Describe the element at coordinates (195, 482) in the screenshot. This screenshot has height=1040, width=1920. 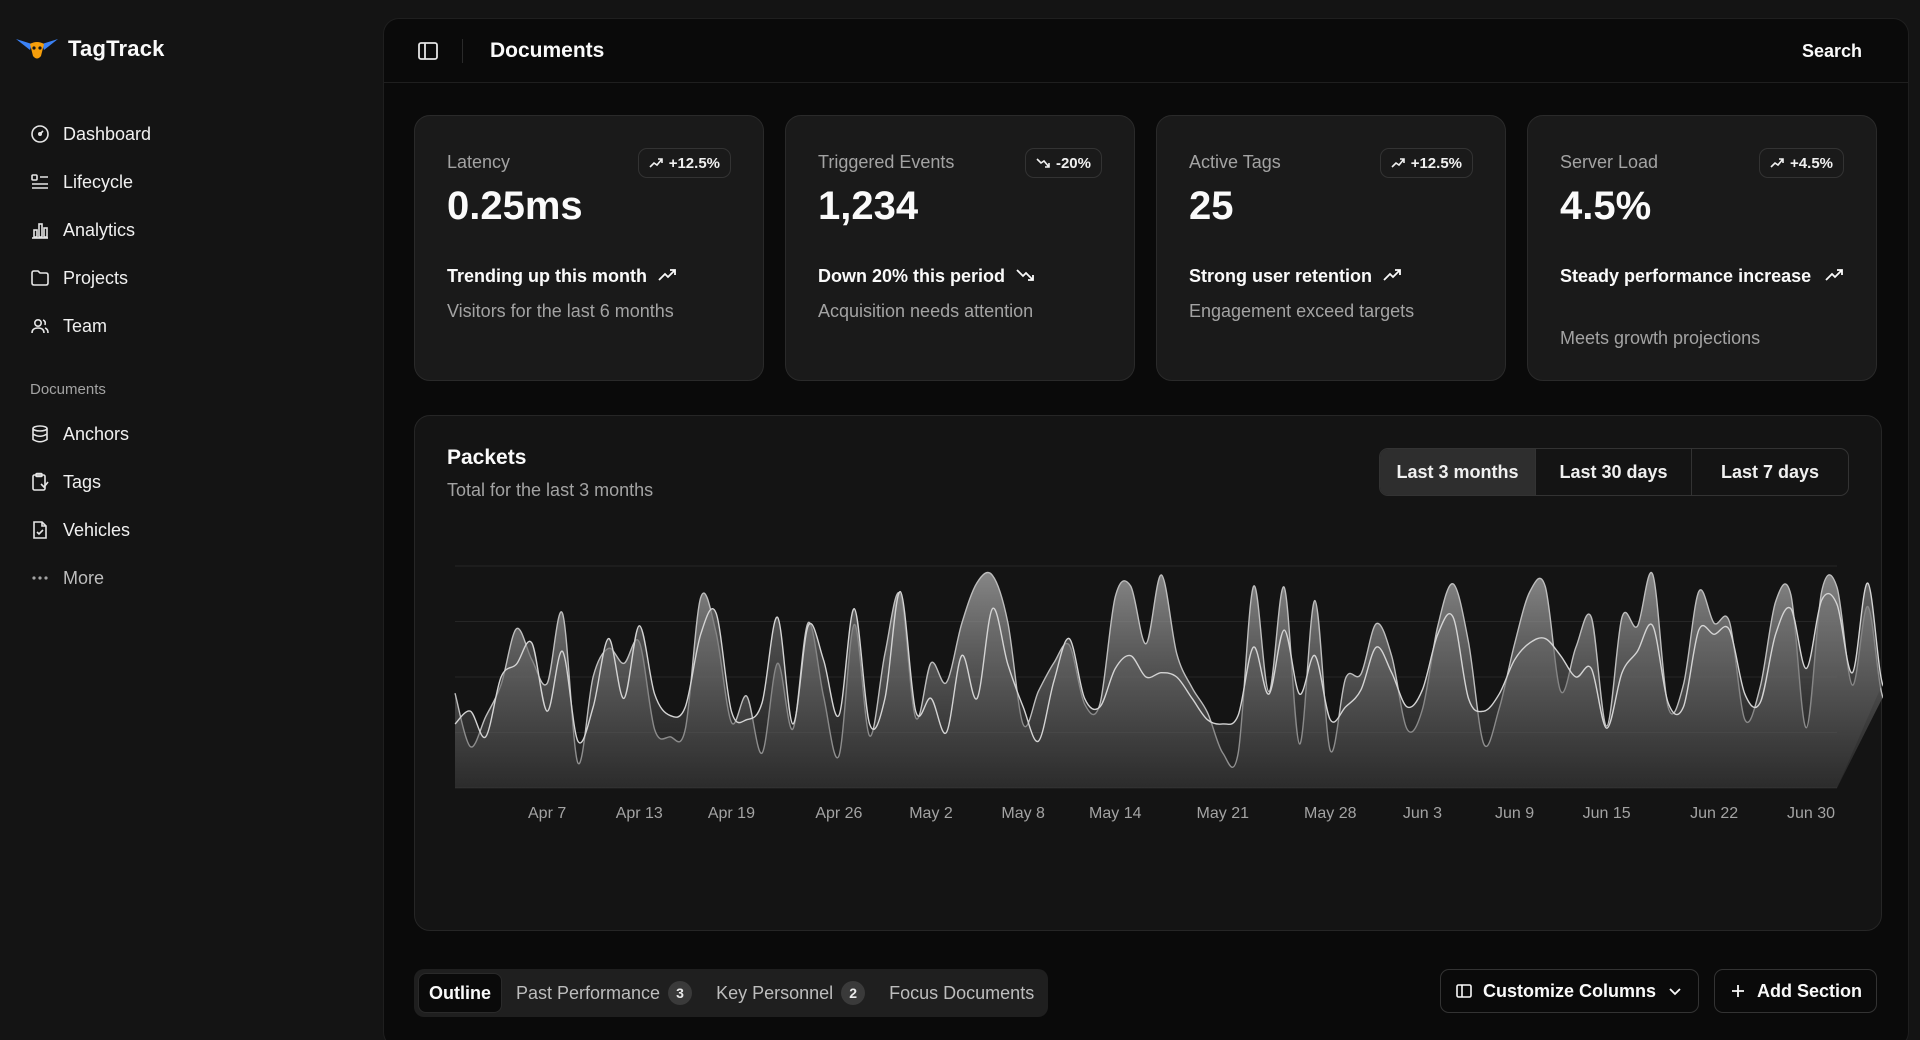
I see `sidebar-item-tags: Tags` at that location.